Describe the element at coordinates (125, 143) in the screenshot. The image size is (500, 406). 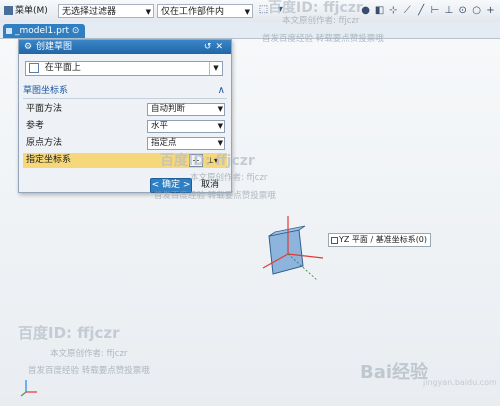
I see `row-origin-method: 原点方法 指定点 ▼` at that location.